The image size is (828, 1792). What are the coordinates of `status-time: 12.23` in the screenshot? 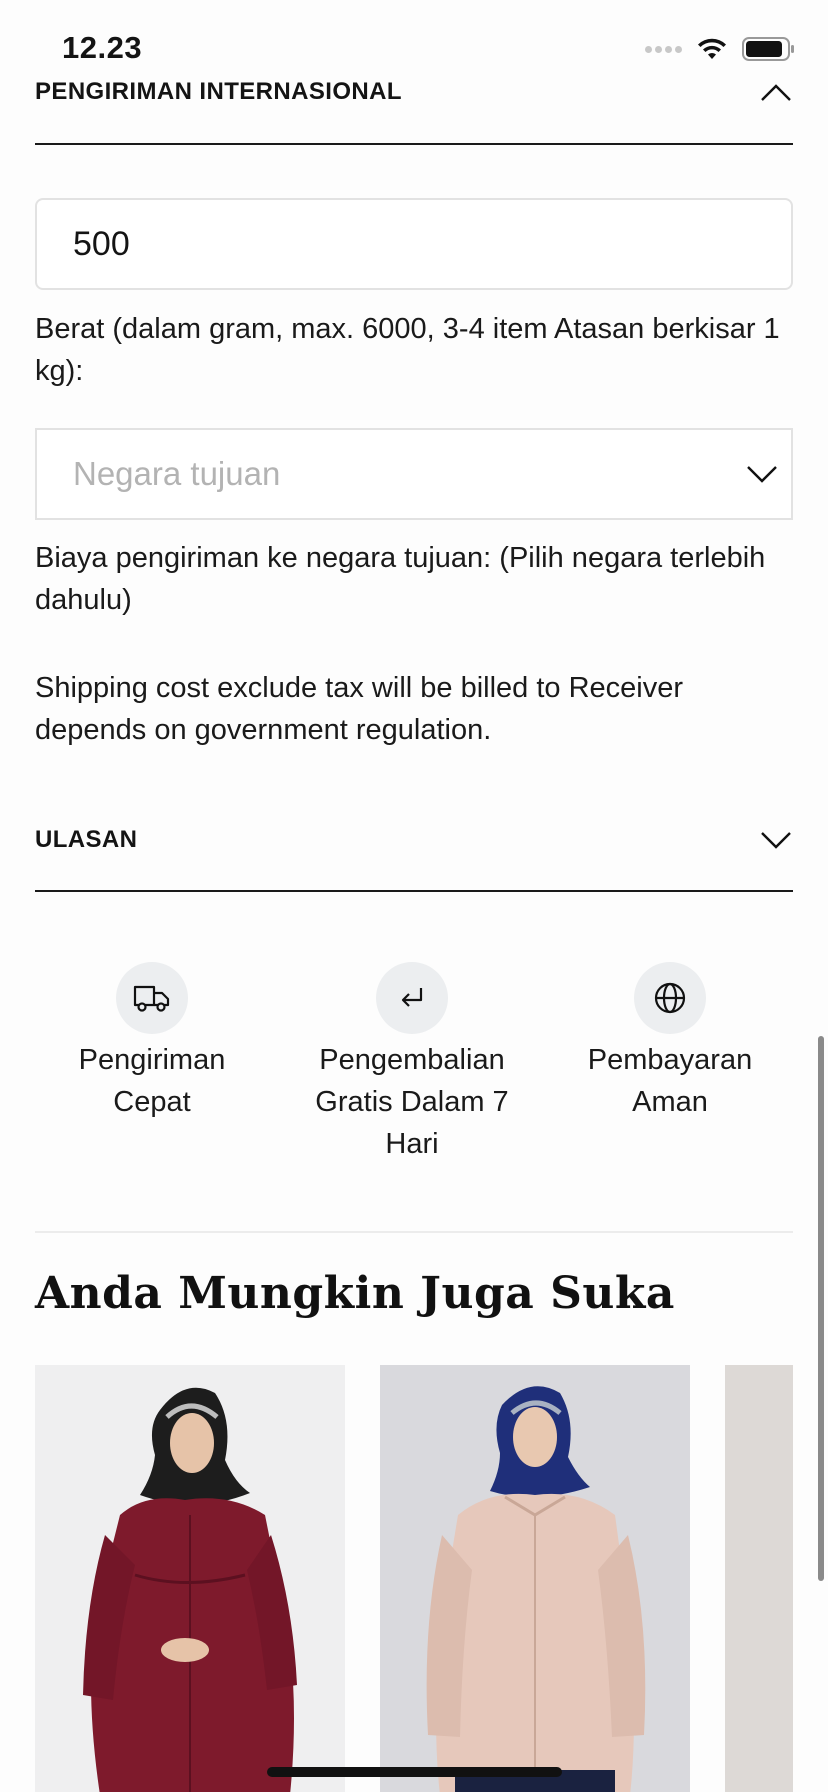 It's located at (102, 47).